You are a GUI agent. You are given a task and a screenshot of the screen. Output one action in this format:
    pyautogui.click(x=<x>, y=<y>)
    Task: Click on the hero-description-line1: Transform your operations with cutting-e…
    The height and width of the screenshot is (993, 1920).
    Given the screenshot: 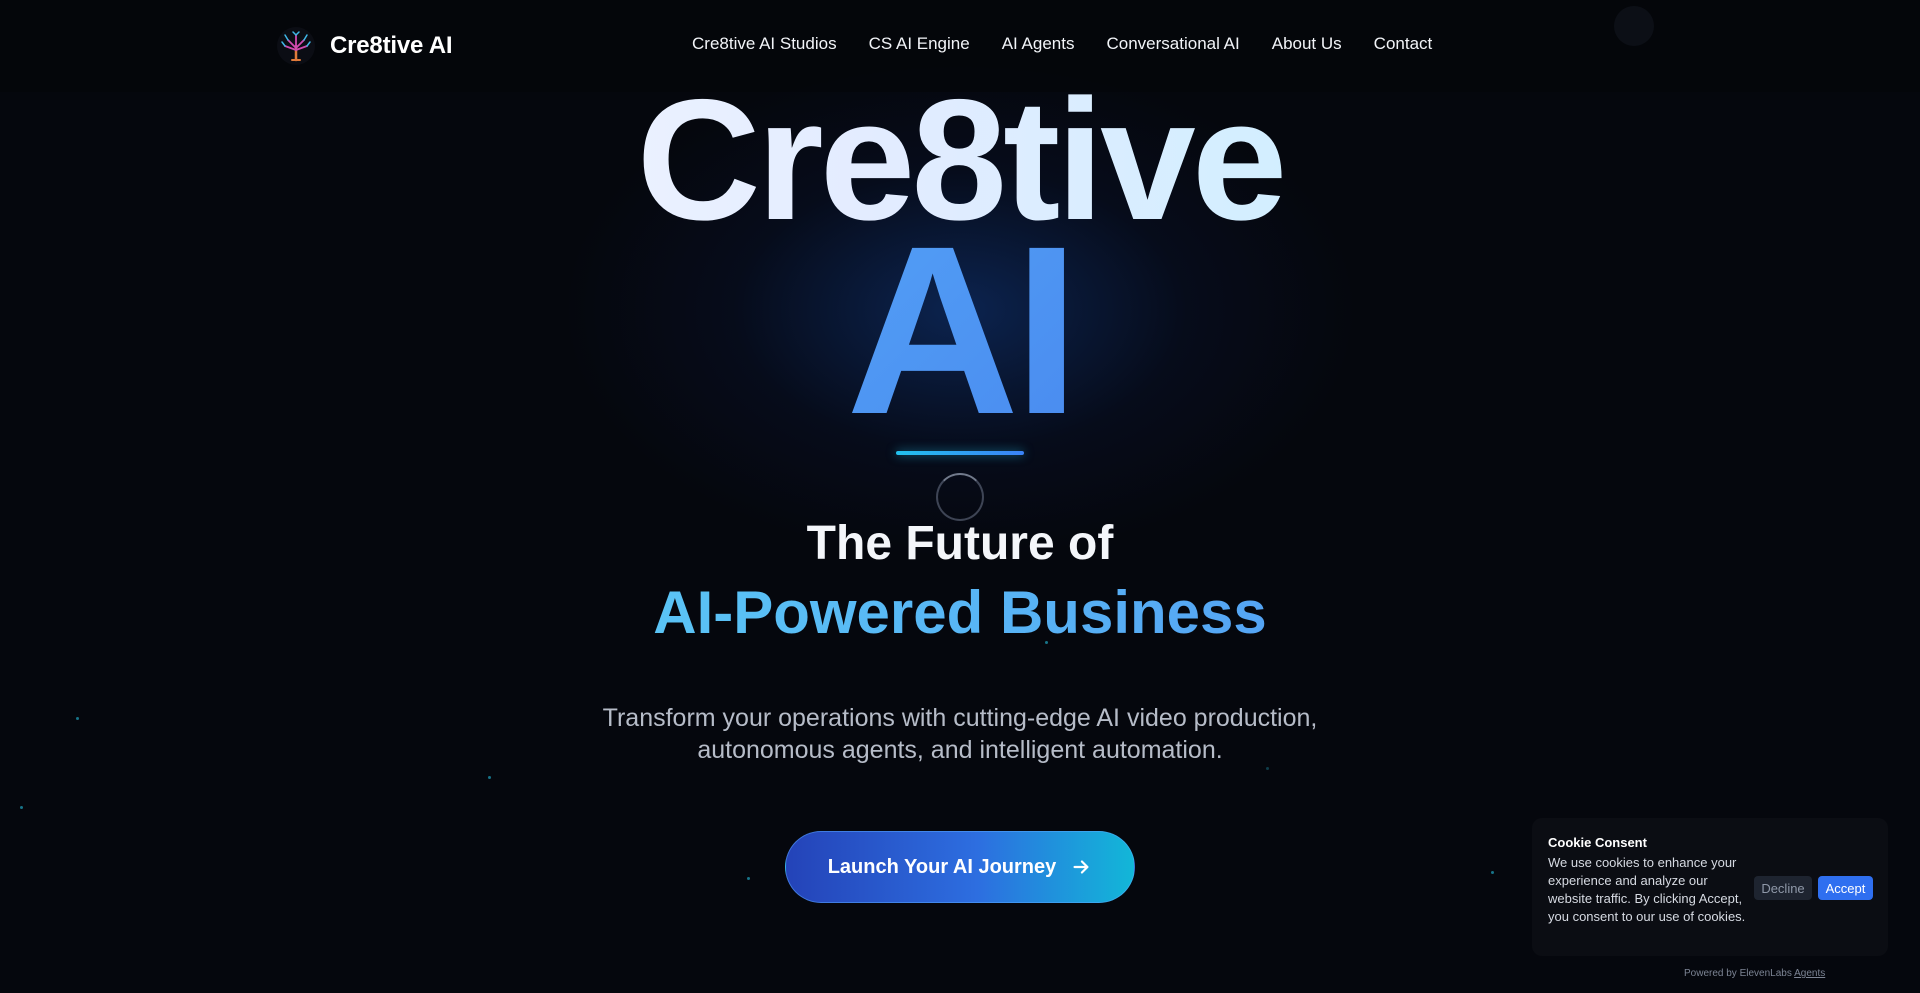 What is the action you would take?
    pyautogui.click(x=960, y=718)
    